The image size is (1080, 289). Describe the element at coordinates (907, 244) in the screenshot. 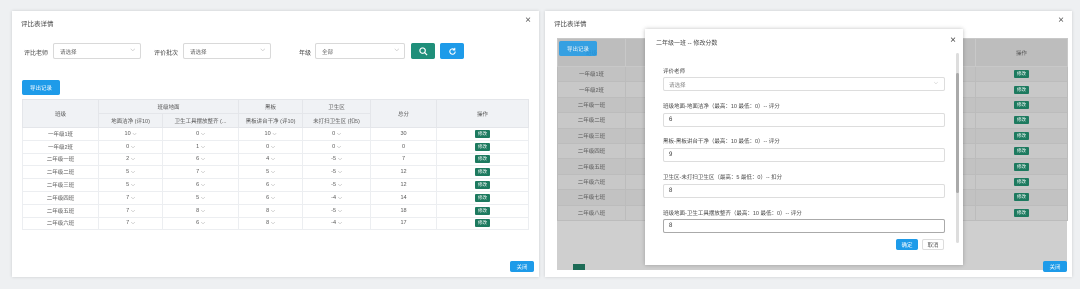

I see `confirm-button: 确定` at that location.